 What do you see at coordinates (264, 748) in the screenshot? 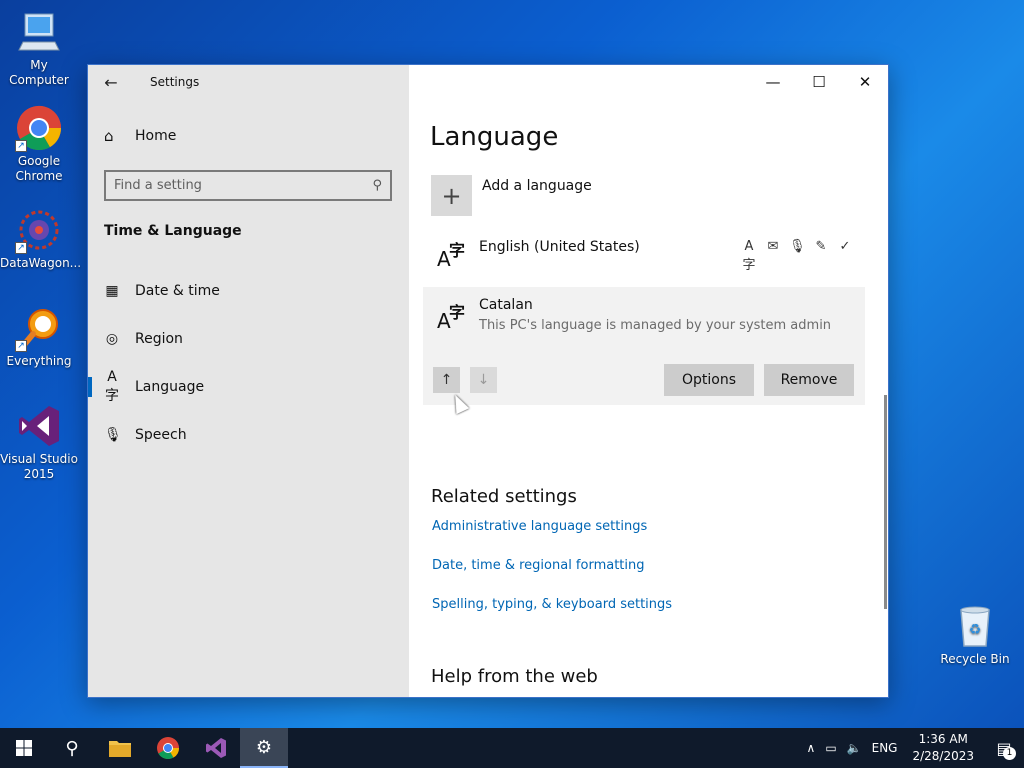
I see `taskbar-settings: ⚙` at bounding box center [264, 748].